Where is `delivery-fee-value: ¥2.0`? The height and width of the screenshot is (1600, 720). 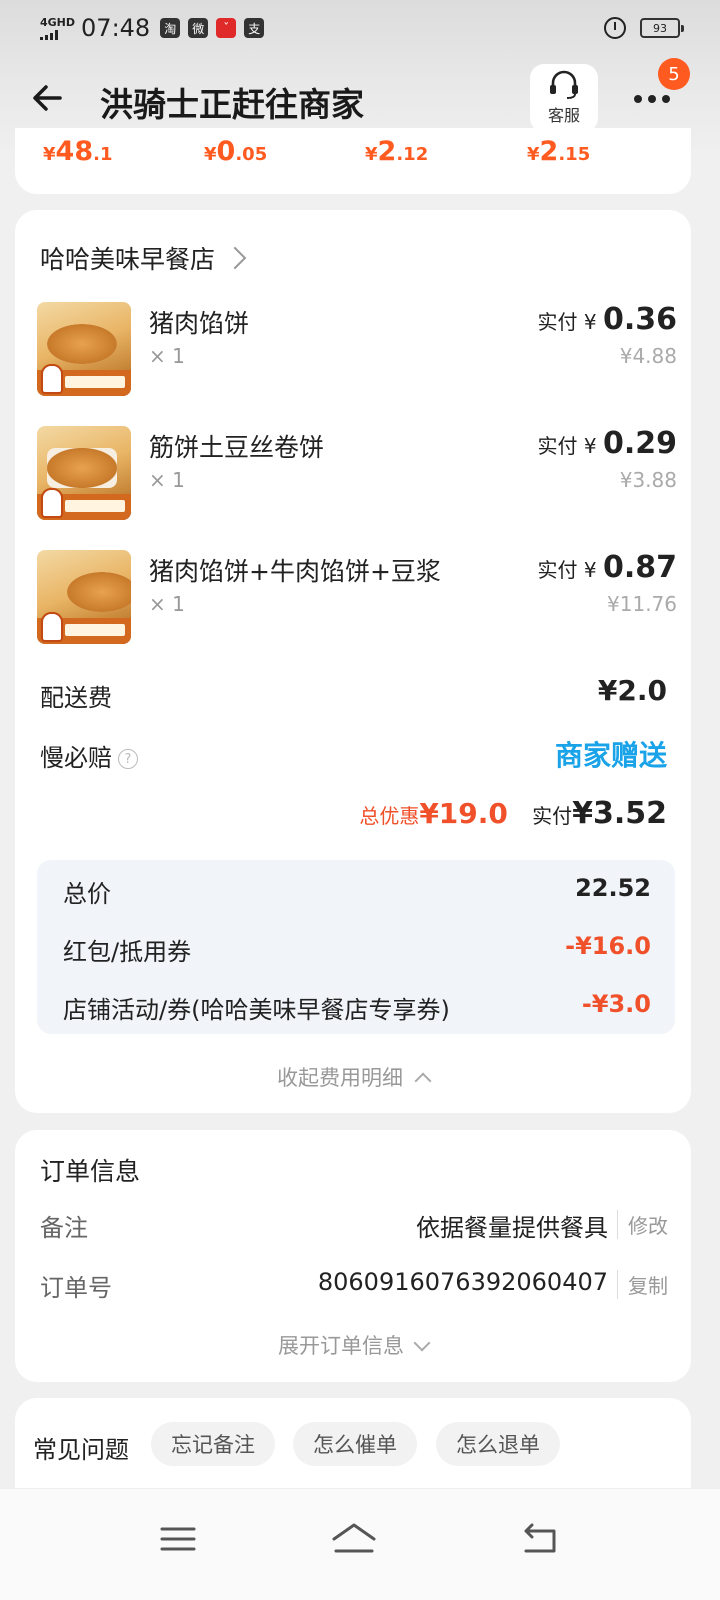 delivery-fee-value: ¥2.0 is located at coordinates (632, 690).